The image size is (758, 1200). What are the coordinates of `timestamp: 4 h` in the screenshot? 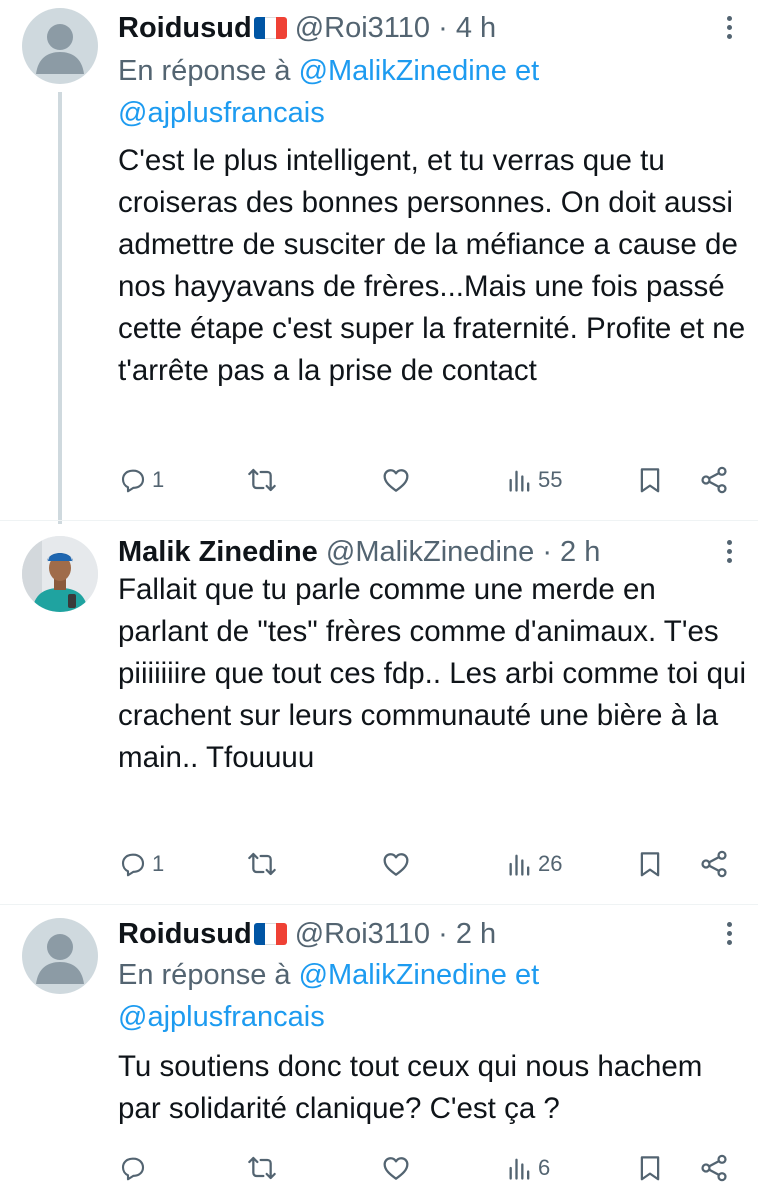 It's located at (476, 28).